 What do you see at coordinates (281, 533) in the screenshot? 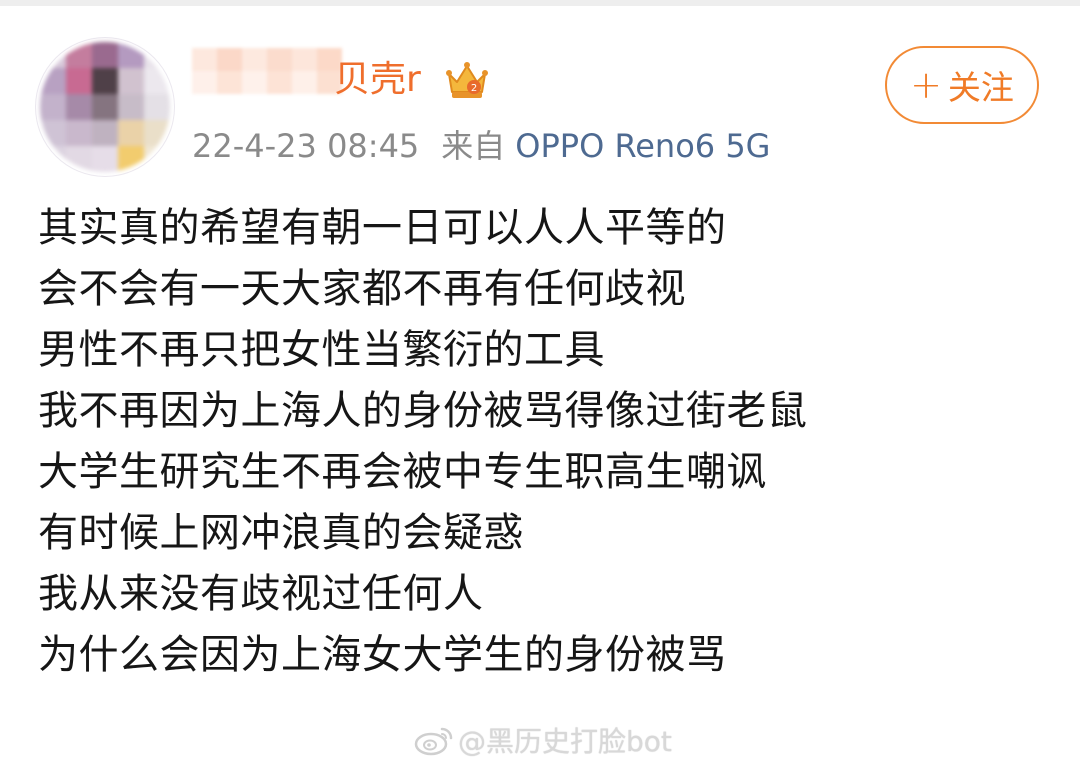
I see `post-line: 有时候上网冲浪真的会疑惑` at bounding box center [281, 533].